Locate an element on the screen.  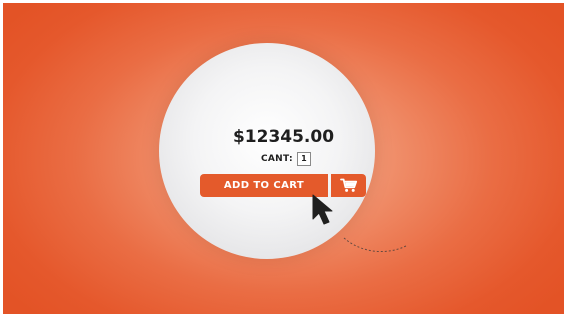
add-to-cart-button: ADD TO CART is located at coordinates (264, 185).